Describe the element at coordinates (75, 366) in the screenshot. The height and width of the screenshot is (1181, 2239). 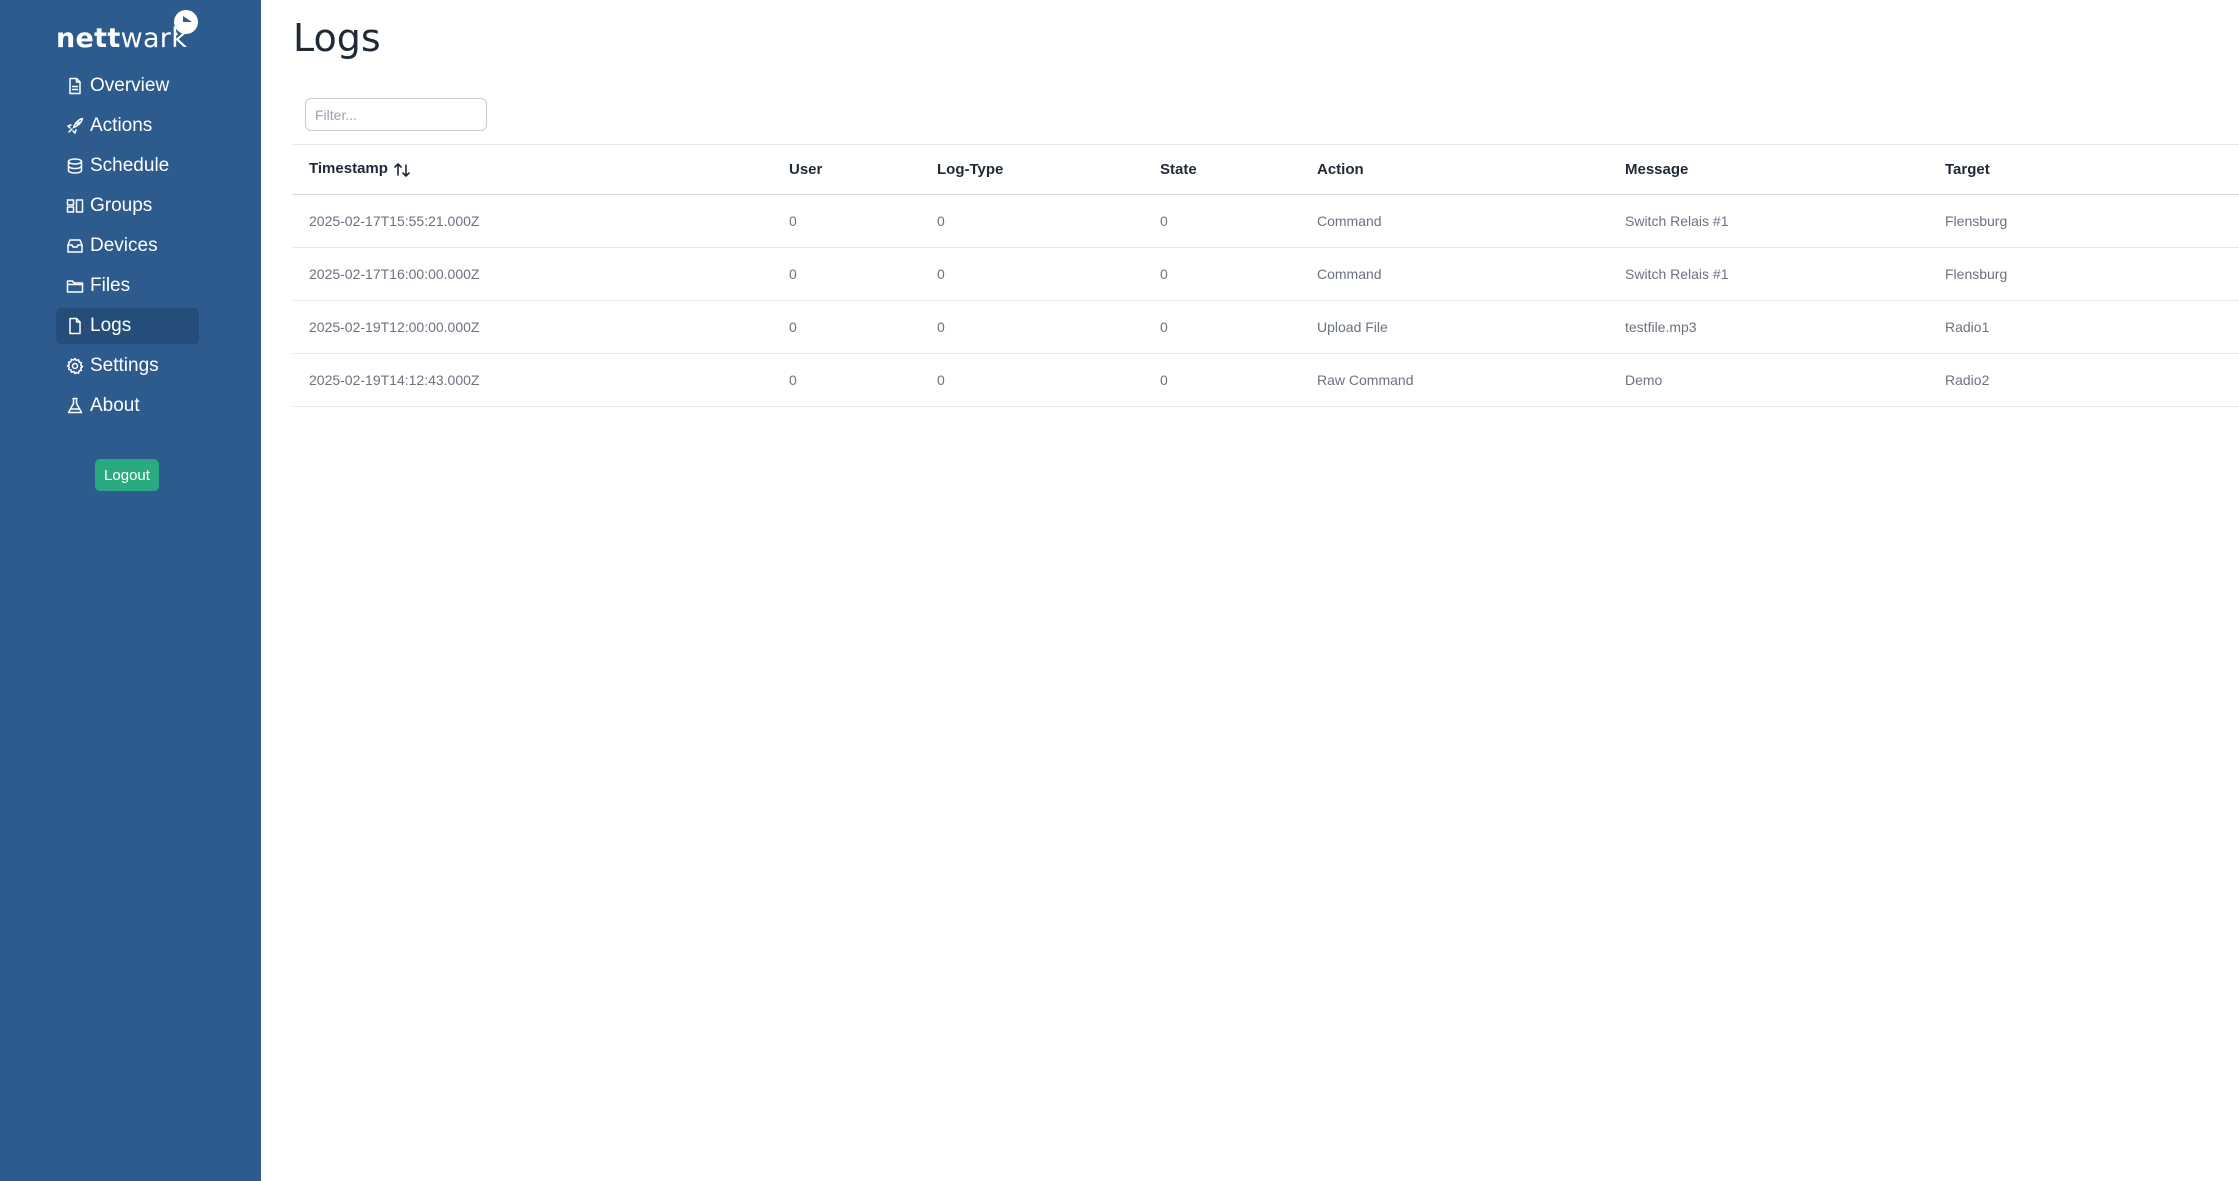
I see `gear-icon` at that location.